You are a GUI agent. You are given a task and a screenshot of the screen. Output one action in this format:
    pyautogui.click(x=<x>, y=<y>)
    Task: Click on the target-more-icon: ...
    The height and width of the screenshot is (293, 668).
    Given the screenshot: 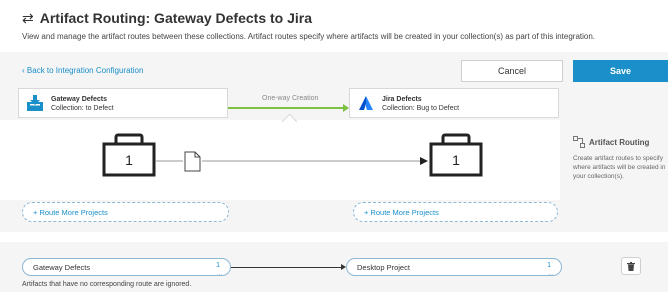 What is the action you would take?
    pyautogui.click(x=550, y=274)
    